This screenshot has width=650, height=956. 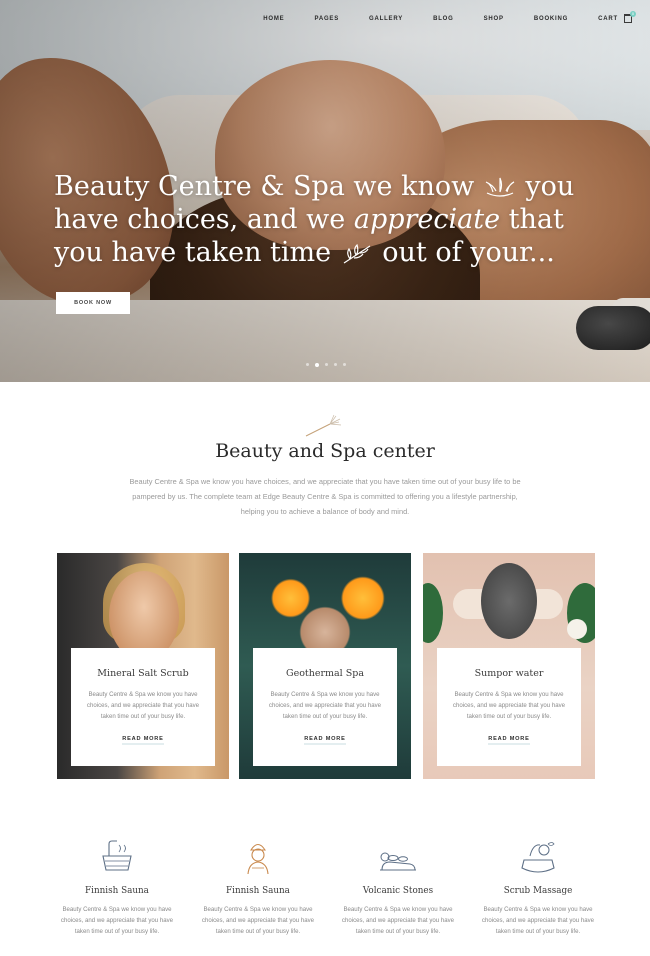 I want to click on leaf-branch-icon, so click(x=357, y=253).